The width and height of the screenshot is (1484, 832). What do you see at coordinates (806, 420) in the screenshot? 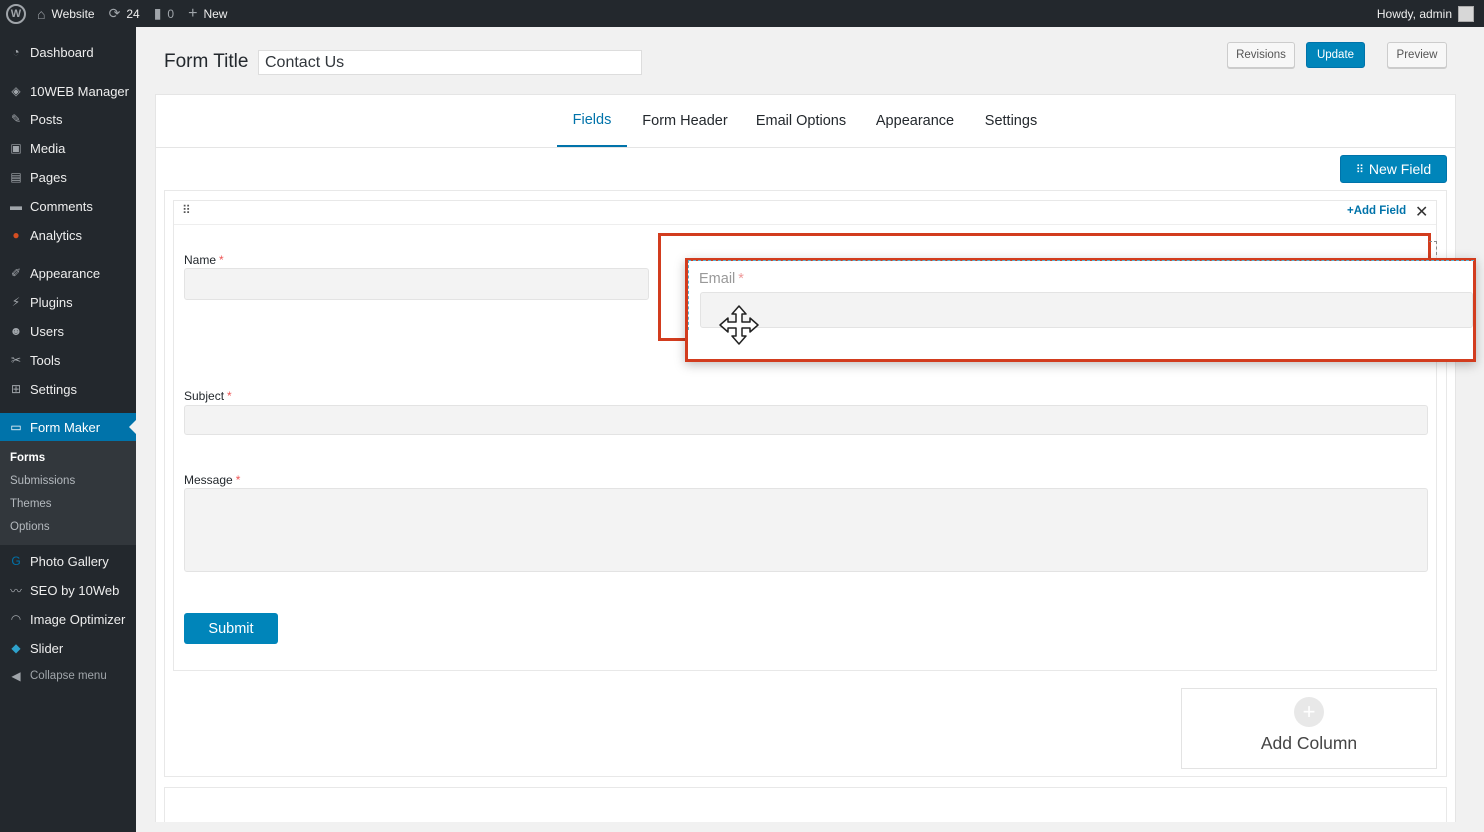
I see `subject-input` at bounding box center [806, 420].